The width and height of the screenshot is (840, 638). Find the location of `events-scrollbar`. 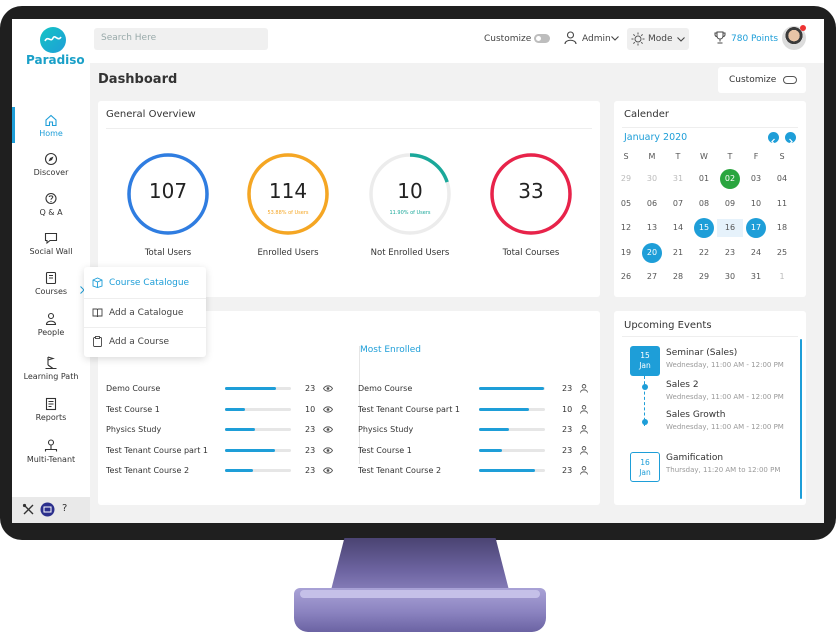

events-scrollbar is located at coordinates (801, 419).